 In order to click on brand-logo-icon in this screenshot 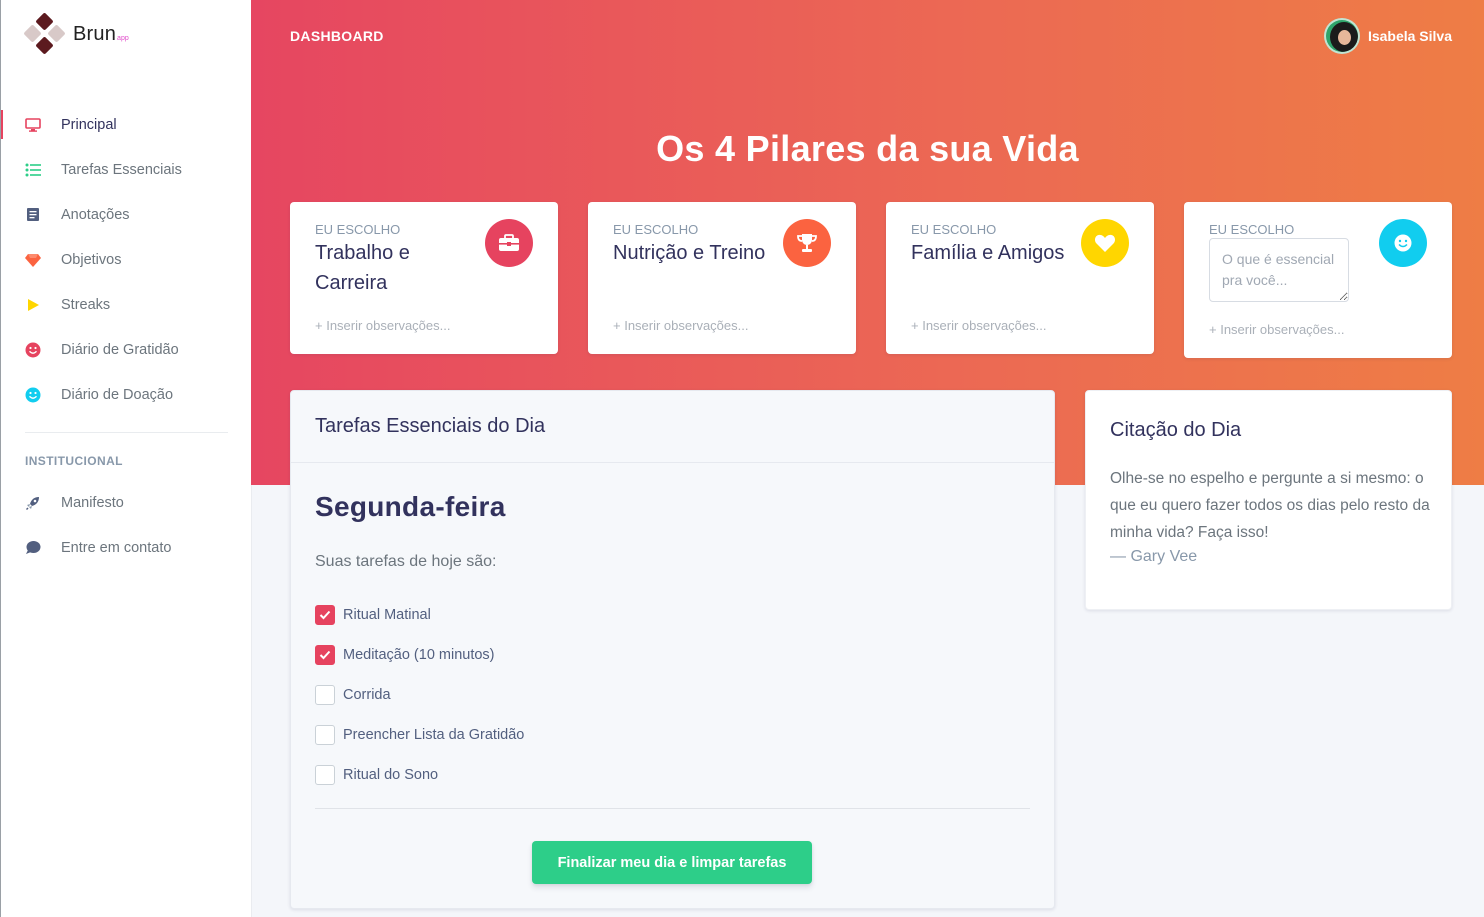, I will do `click(44, 33)`.